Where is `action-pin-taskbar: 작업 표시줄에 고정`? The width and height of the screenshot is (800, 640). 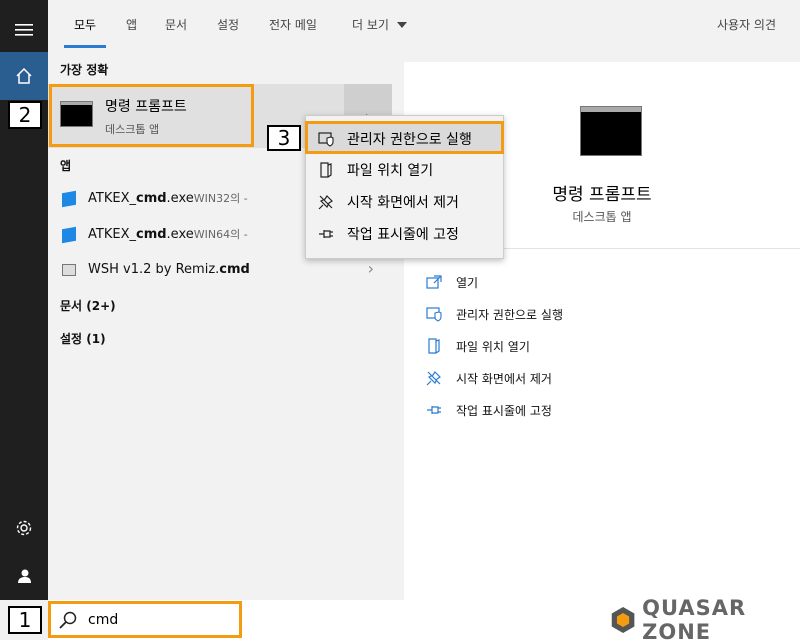 action-pin-taskbar: 작업 표시줄에 고정 is located at coordinates (488, 410).